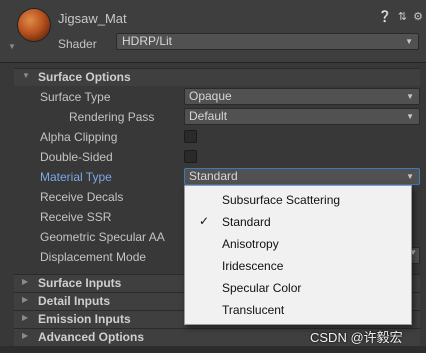  Describe the element at coordinates (76, 177) in the screenshot. I see `material-type-label: Material Type` at that location.